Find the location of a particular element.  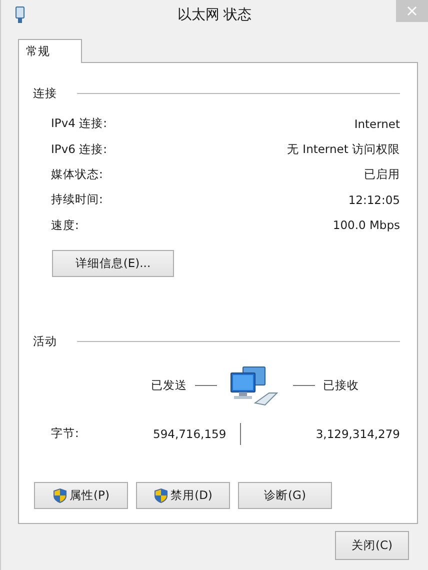

ethernet-icon is located at coordinates (20, 15).